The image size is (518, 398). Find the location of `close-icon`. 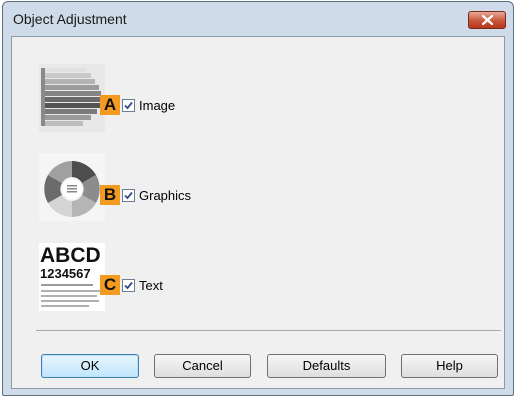

close-icon is located at coordinates (487, 20).